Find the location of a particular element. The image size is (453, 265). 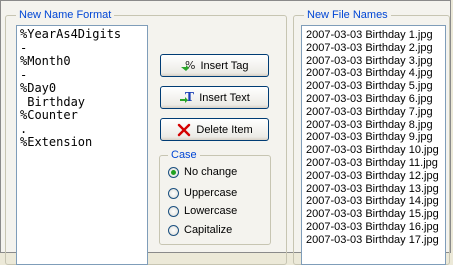

case-title: Case is located at coordinates (184, 155).